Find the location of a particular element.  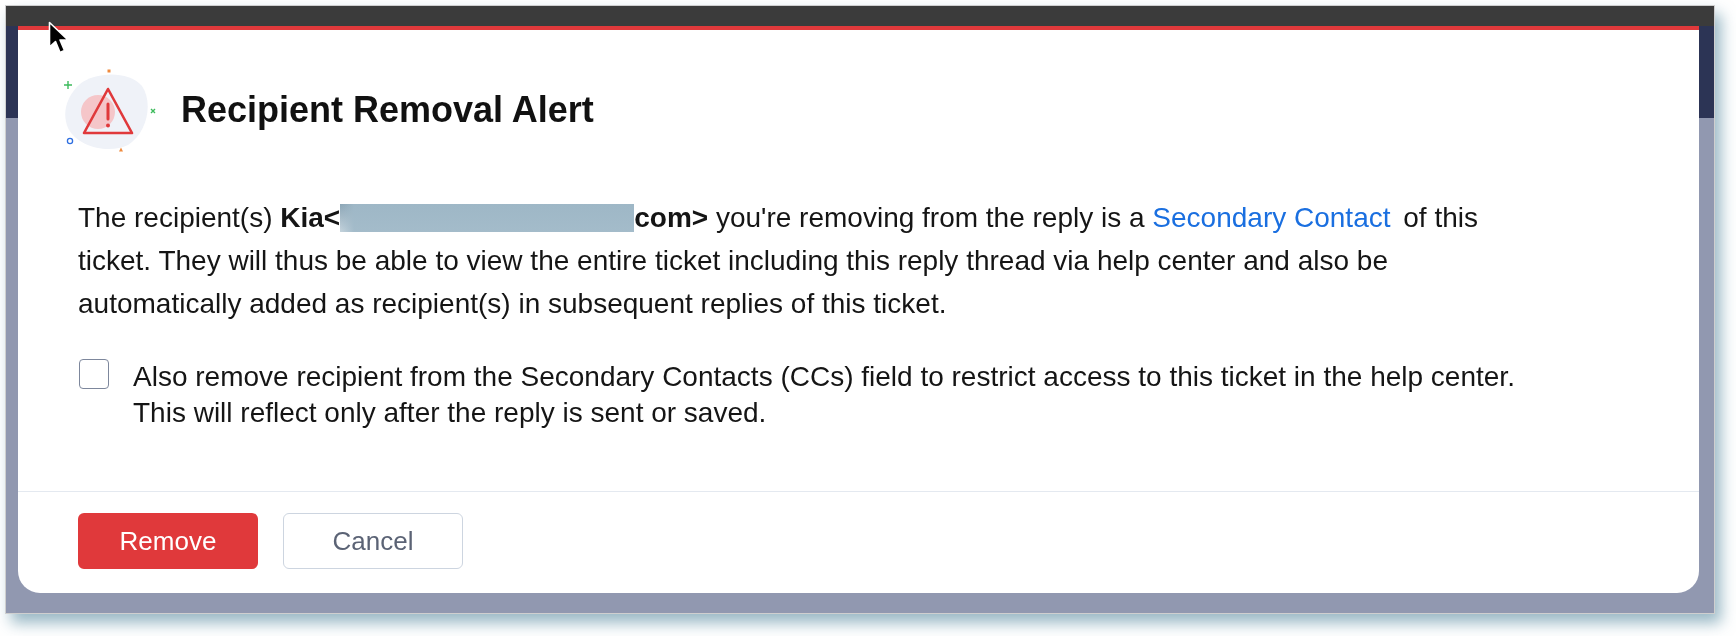

dialog-title: Recipient Removal Alert is located at coordinates (387, 110).